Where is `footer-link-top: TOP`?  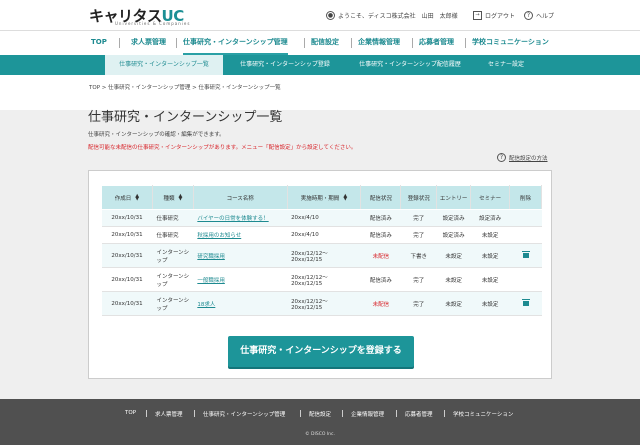
footer-link-top: TOP is located at coordinates (130, 413).